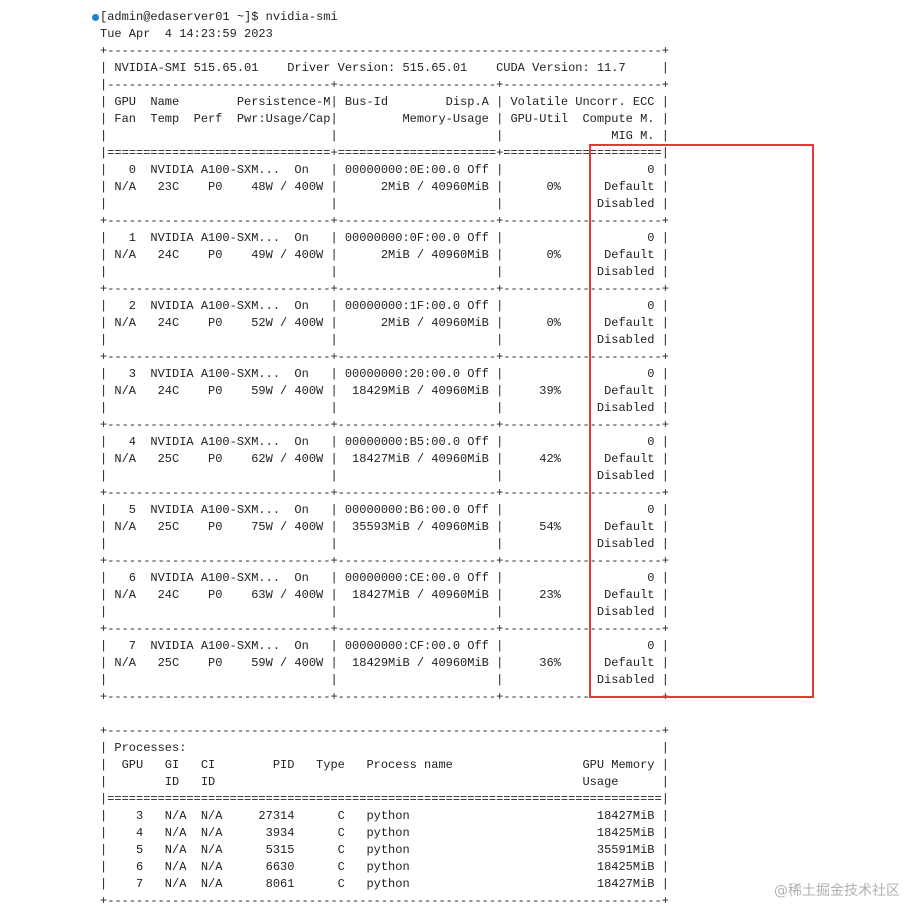 The height and width of the screenshot is (910, 908). What do you see at coordinates (384, 136) in the screenshot?
I see `terminal-line: | | | MIG M. |` at bounding box center [384, 136].